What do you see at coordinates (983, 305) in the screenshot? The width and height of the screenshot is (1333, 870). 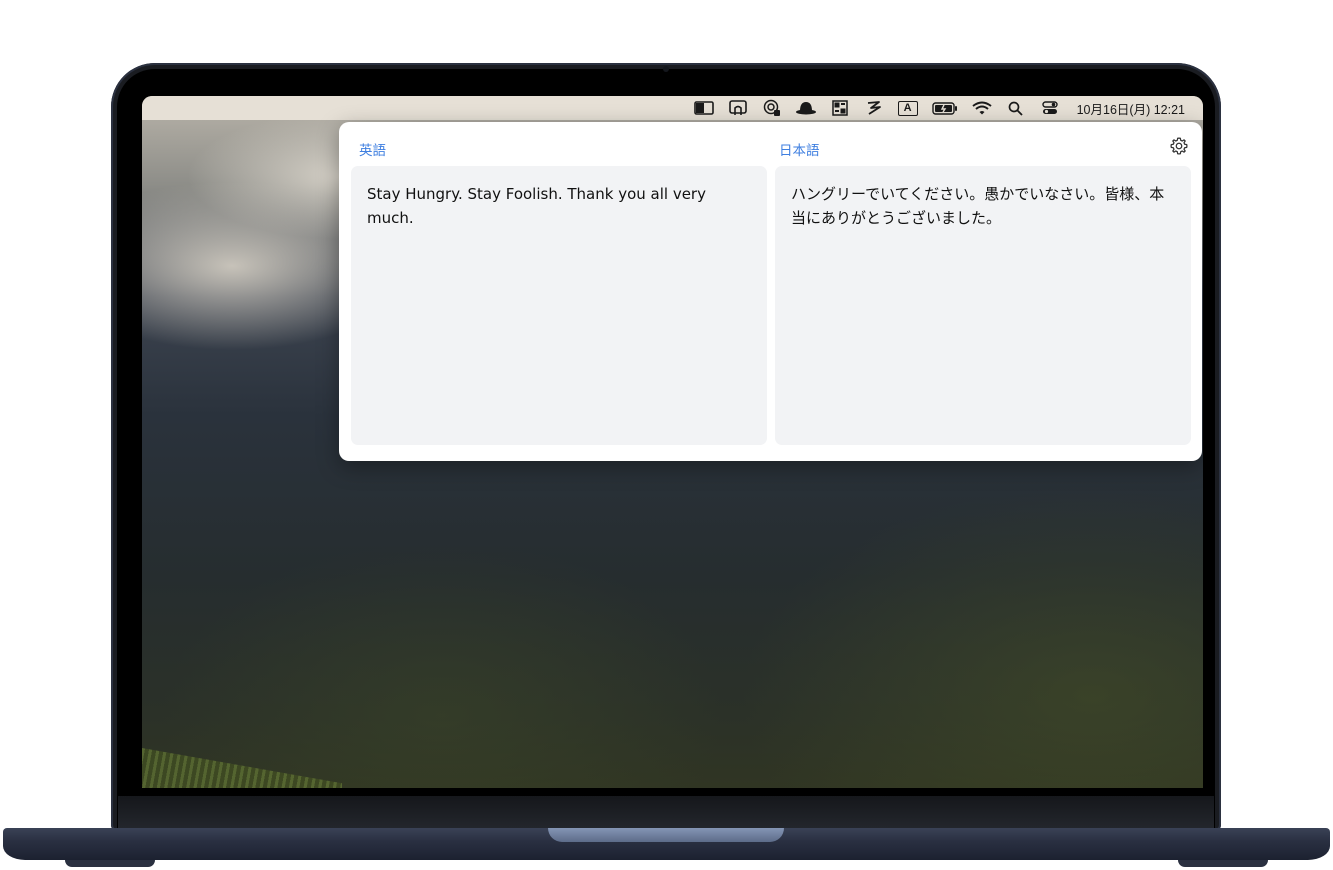 I see `translated-text-area: ハングリーでいてください。愚かでいなさい。皆様、本当にありがとうございました。` at bounding box center [983, 305].